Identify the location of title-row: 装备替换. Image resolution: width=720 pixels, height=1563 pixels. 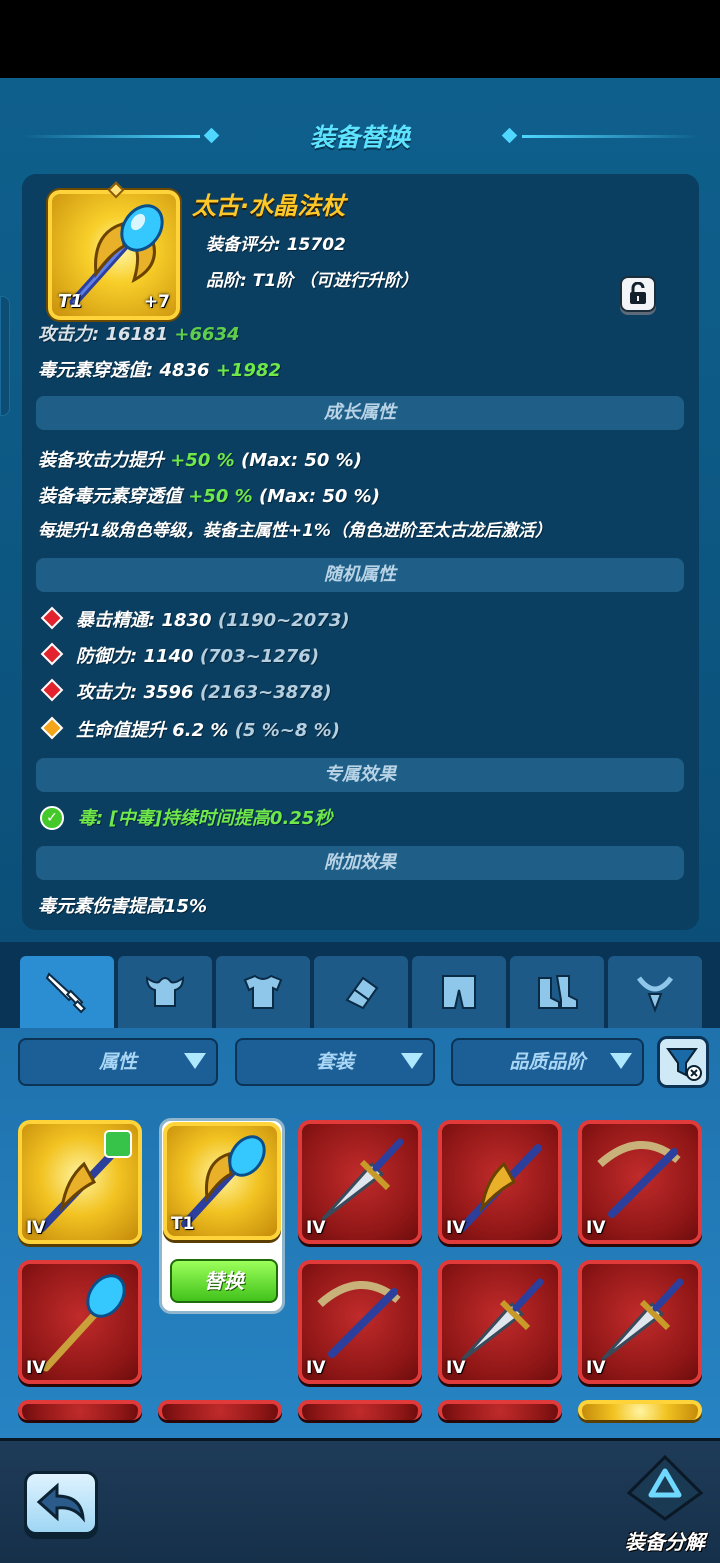
(360, 136).